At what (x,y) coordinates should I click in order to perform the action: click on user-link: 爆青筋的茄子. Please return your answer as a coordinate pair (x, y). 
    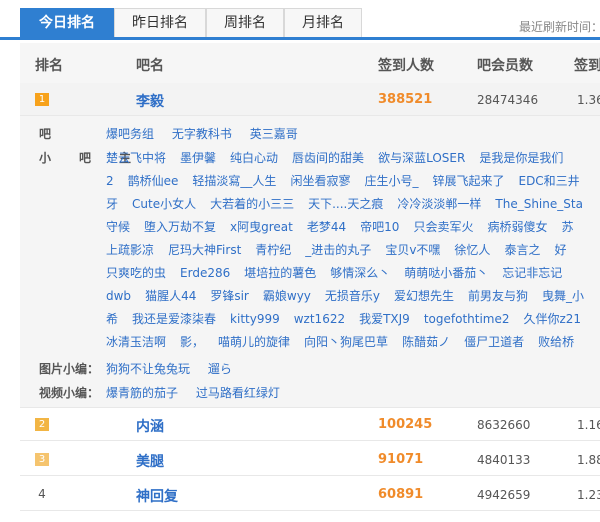
    Looking at the image, I should click on (142, 393).